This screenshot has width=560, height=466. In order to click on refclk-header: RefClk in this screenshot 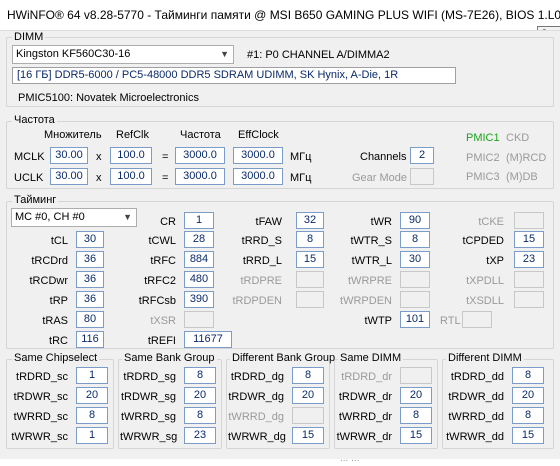, I will do `click(133, 135)`.